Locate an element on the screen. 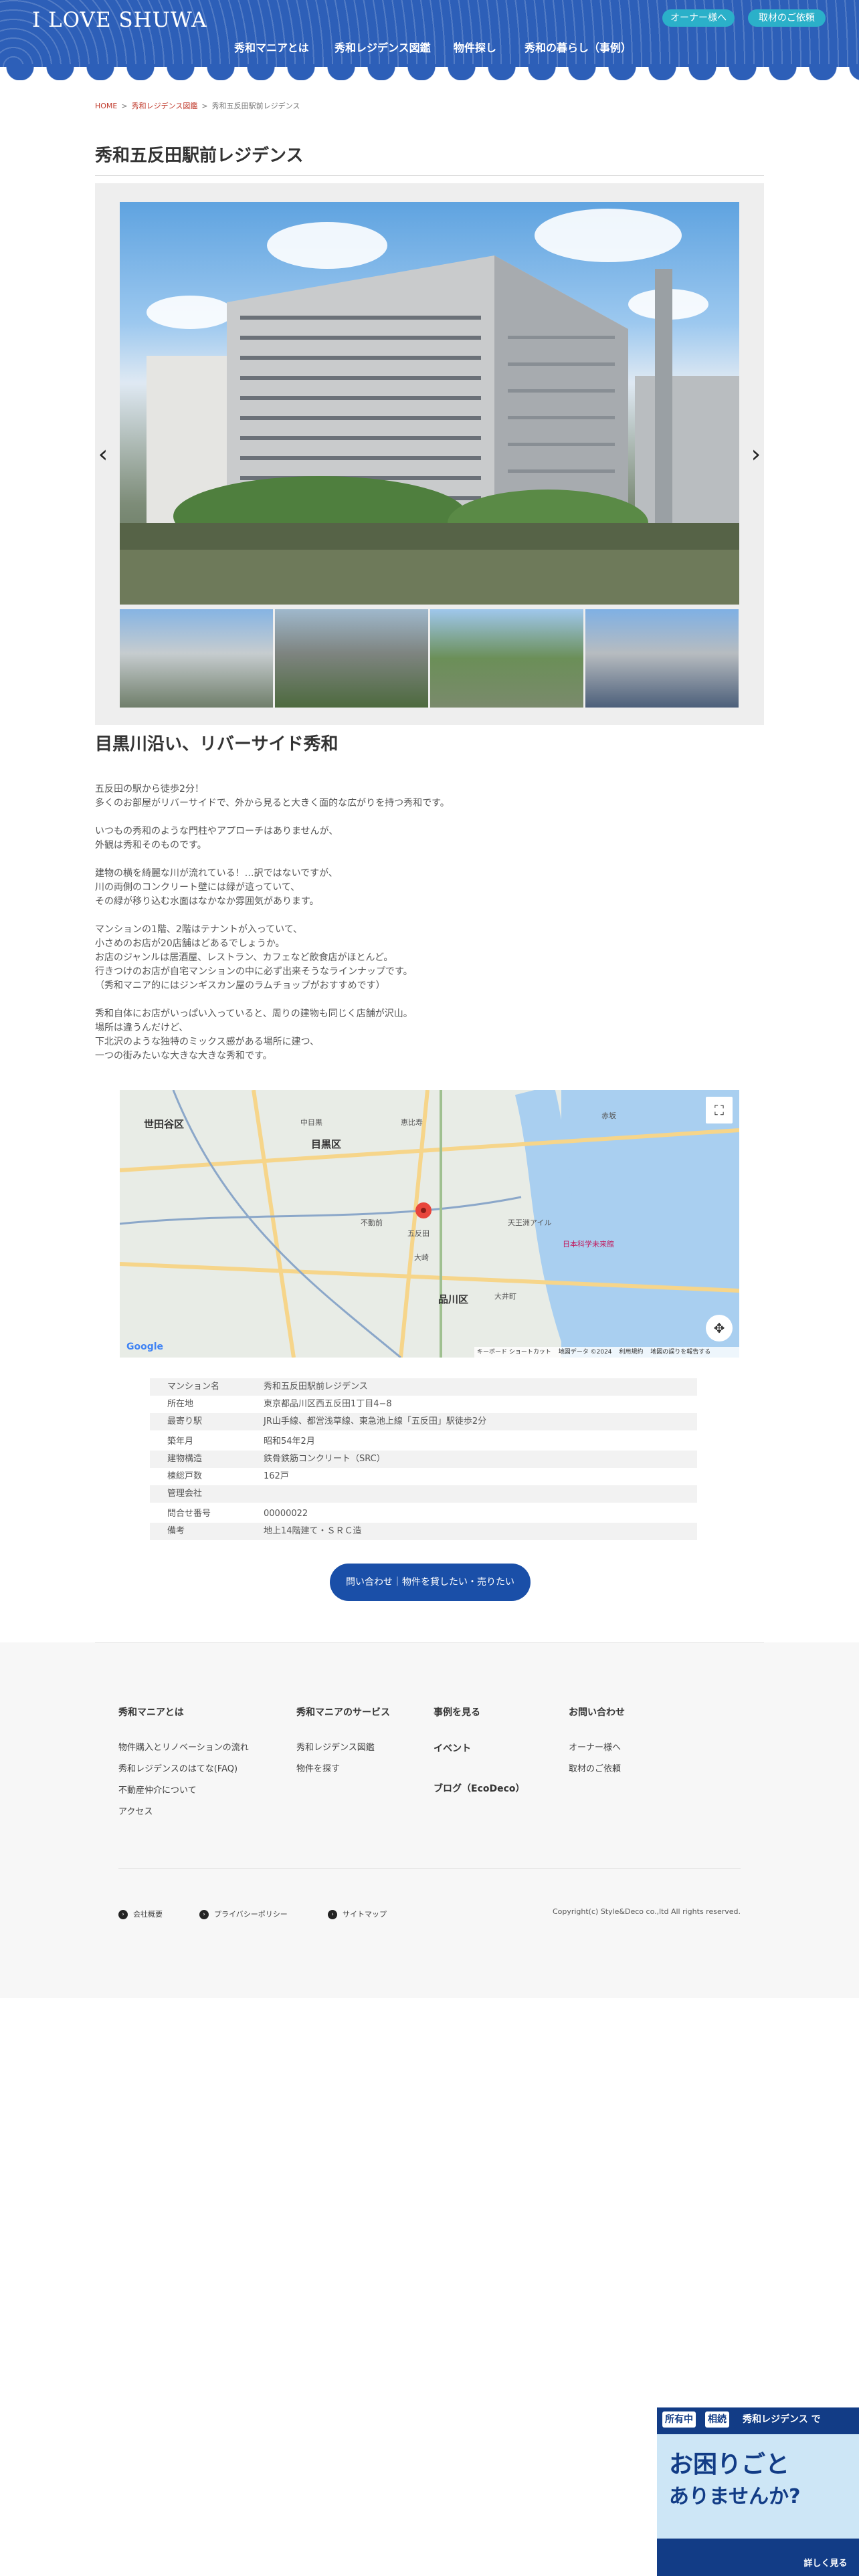  info-key: マンション名 is located at coordinates (193, 1387).